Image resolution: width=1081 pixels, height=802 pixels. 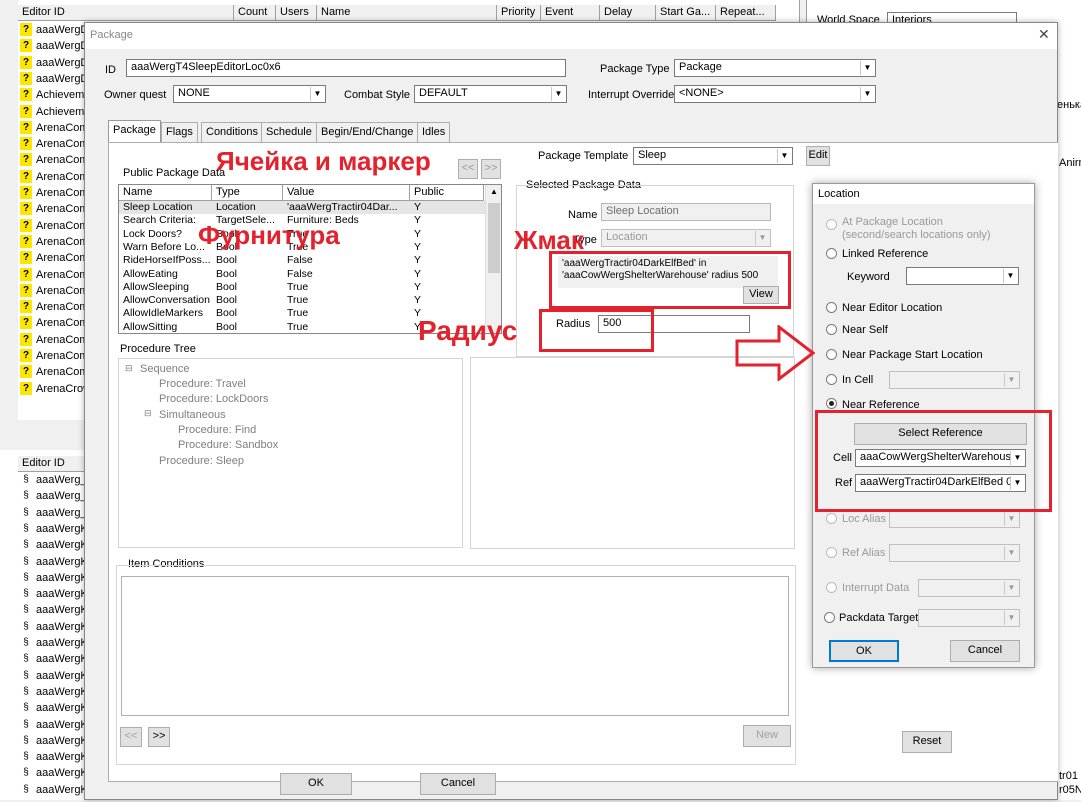 I want to click on radio-linked-reference, so click(x=831, y=253).